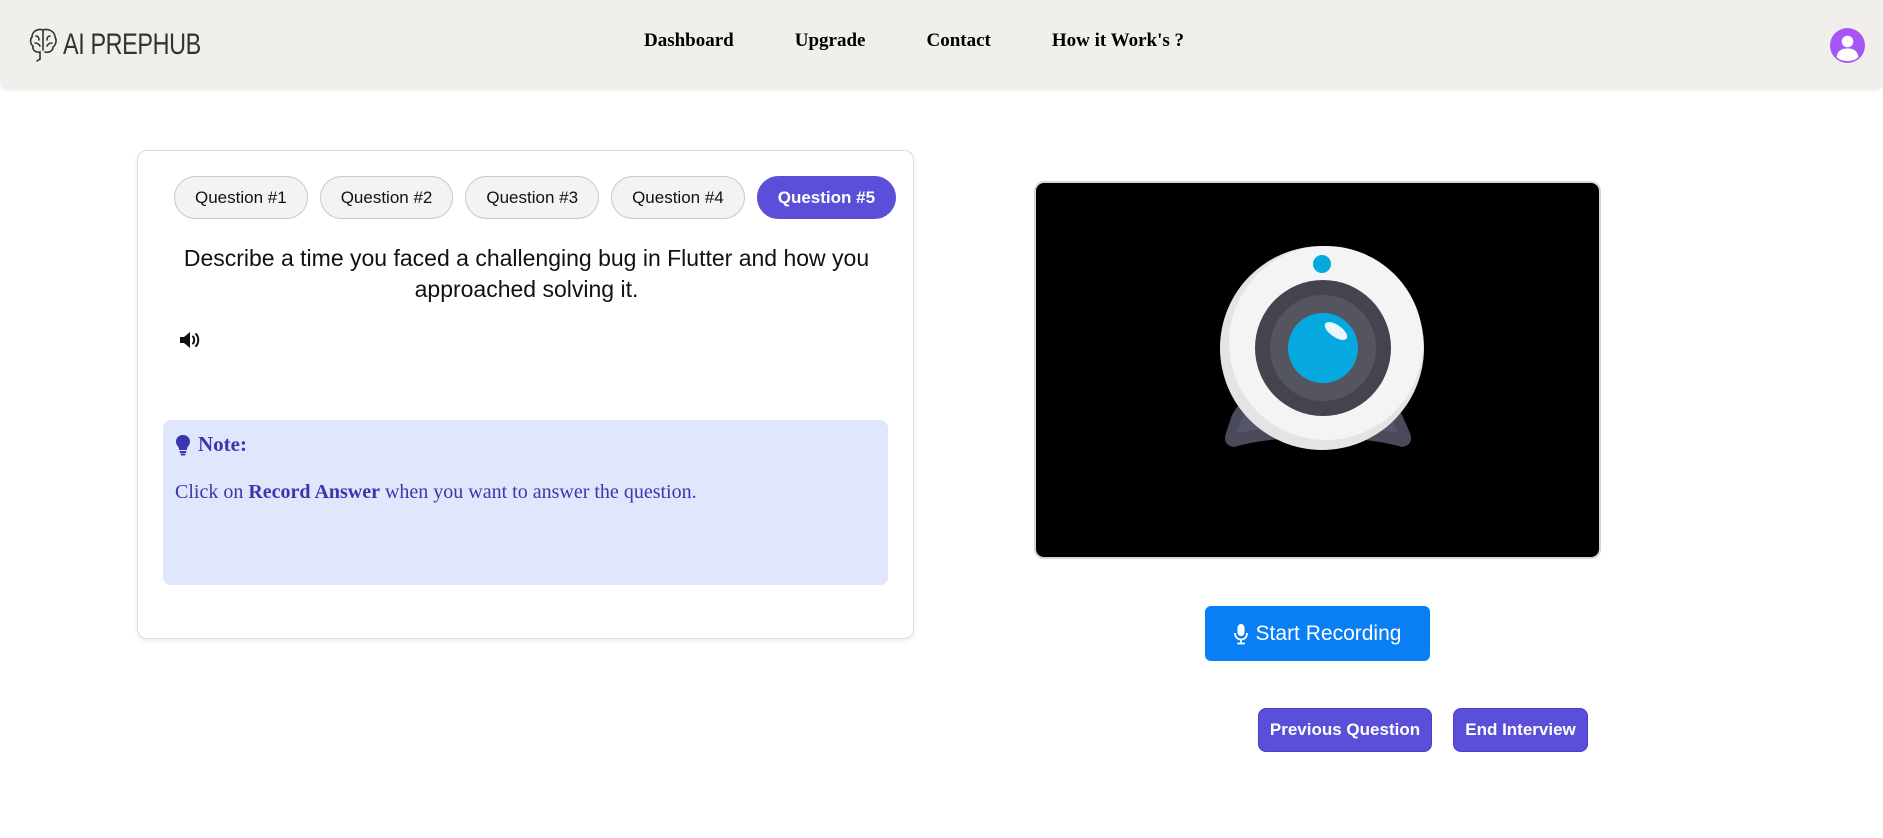 The height and width of the screenshot is (838, 1883). What do you see at coordinates (532, 197) in the screenshot?
I see `tab-question-3: Question #3` at bounding box center [532, 197].